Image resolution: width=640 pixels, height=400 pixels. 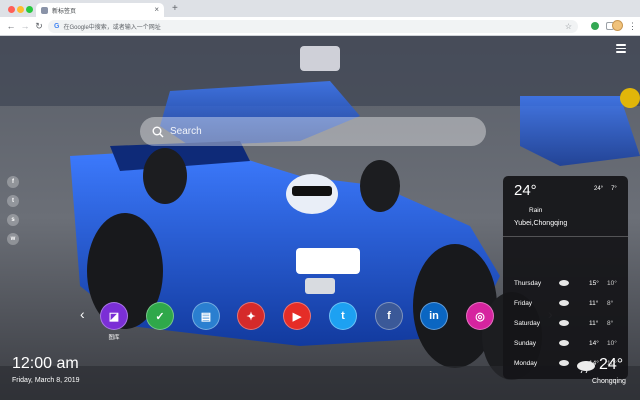 I want to click on forecast-row: Thursday 15° 10°, so click(x=569, y=283).